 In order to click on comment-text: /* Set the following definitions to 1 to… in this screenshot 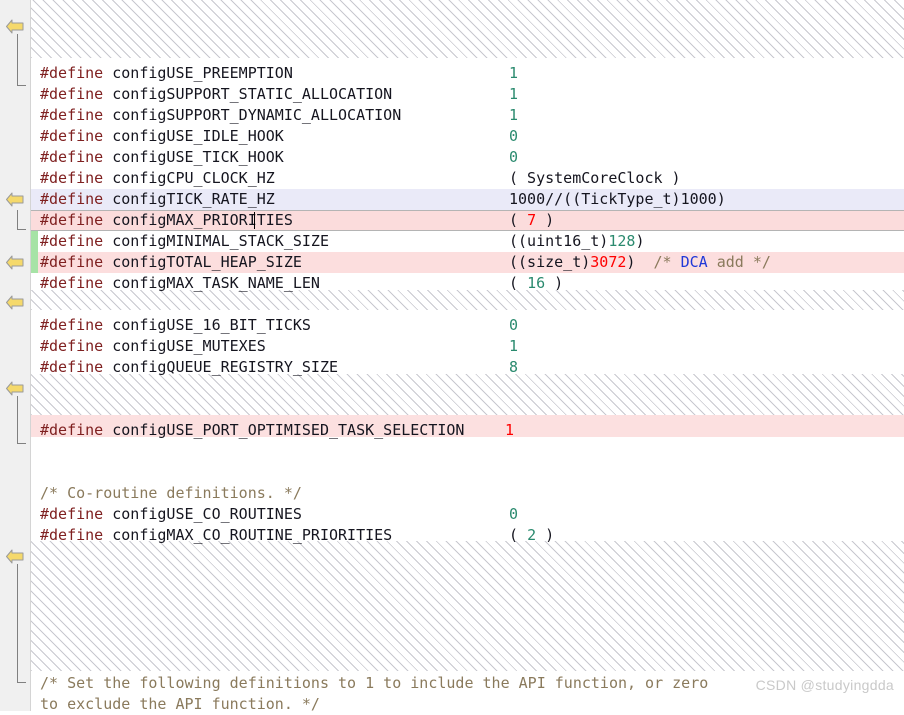, I will do `click(374, 683)`.